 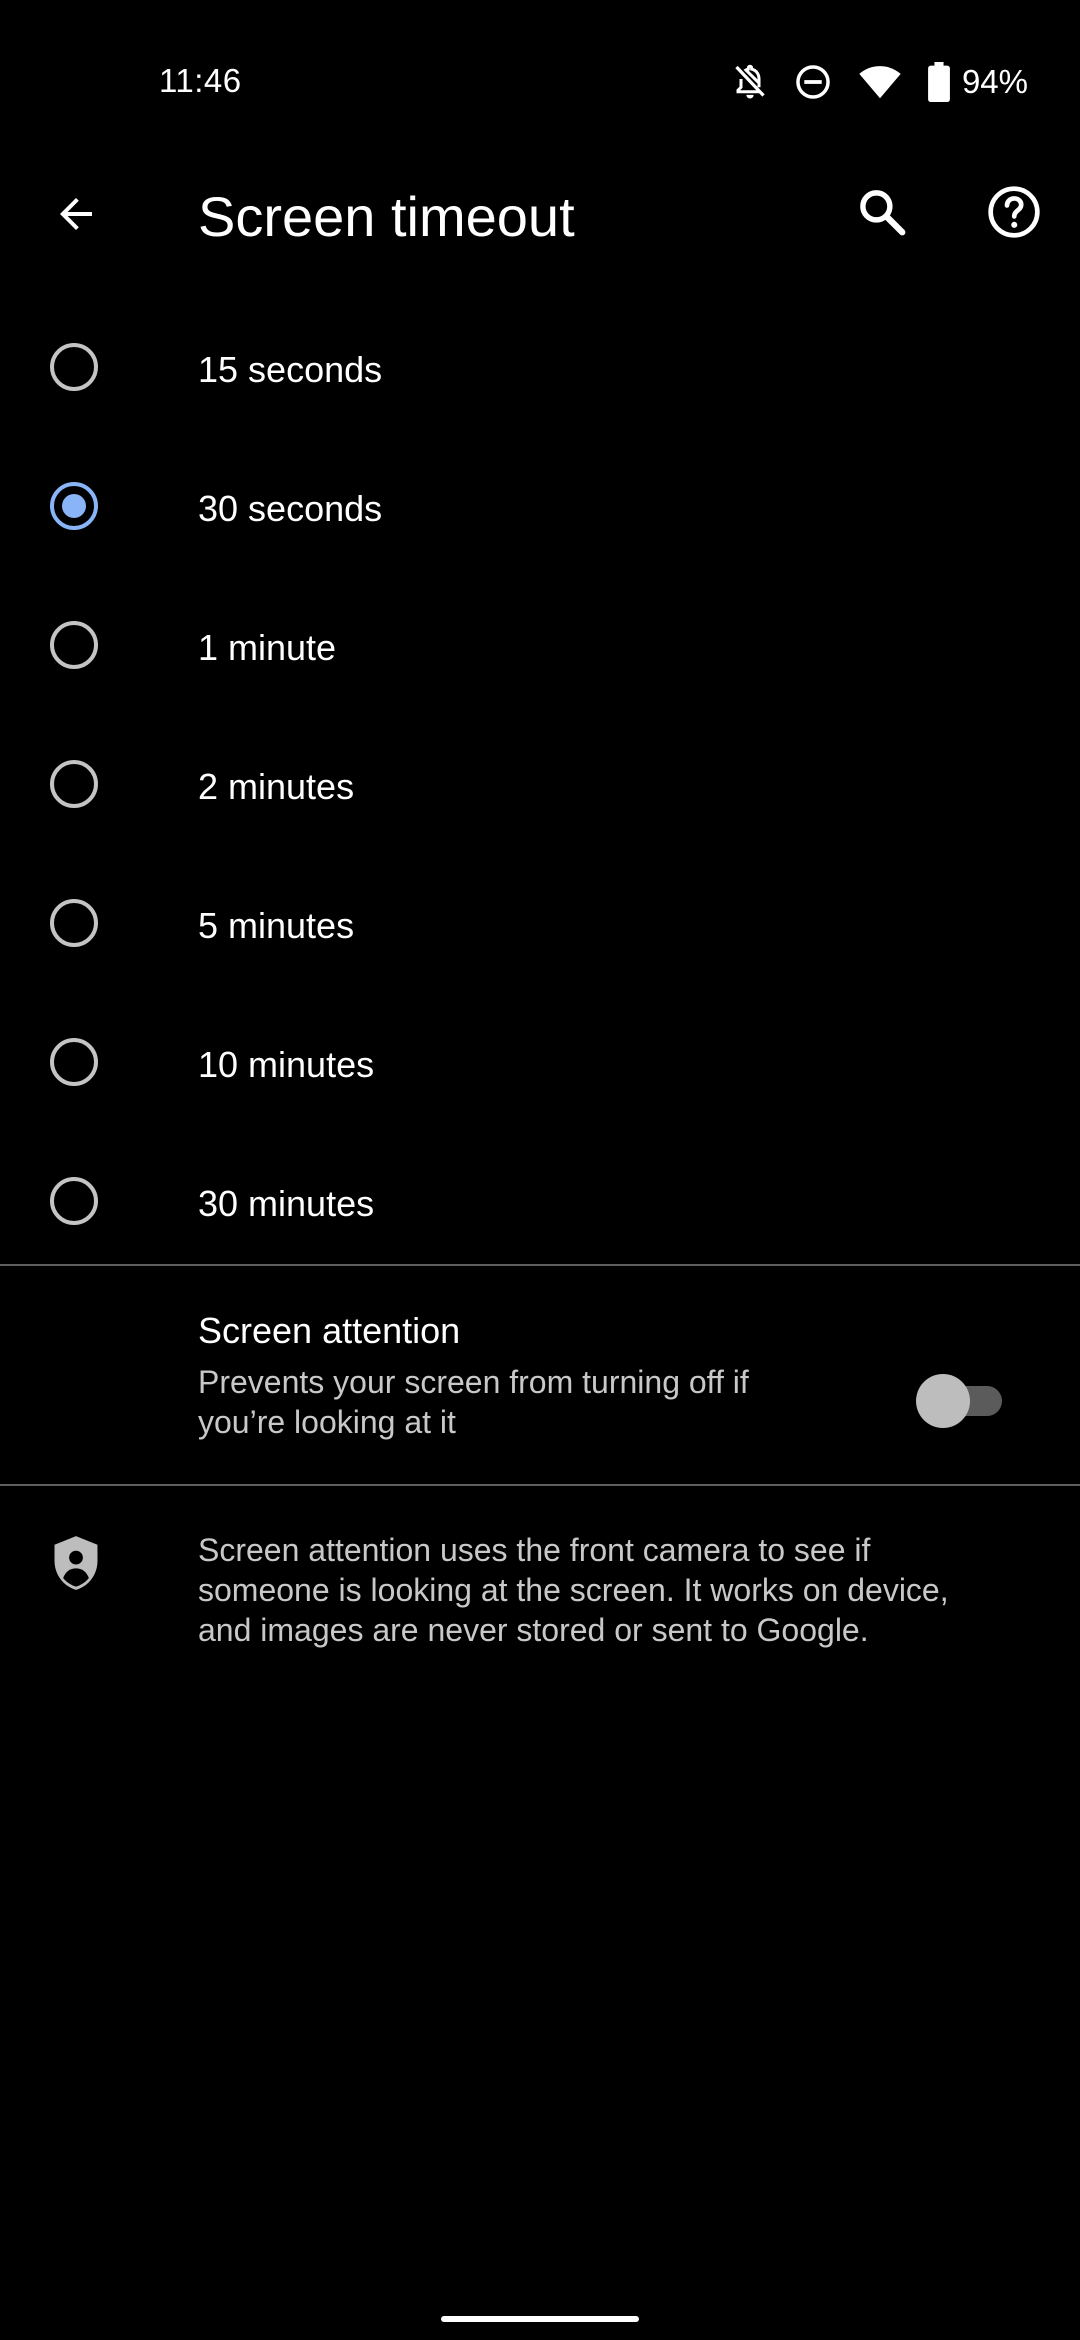 What do you see at coordinates (286, 1064) in the screenshot?
I see `timeout-option-label: 10 minutes` at bounding box center [286, 1064].